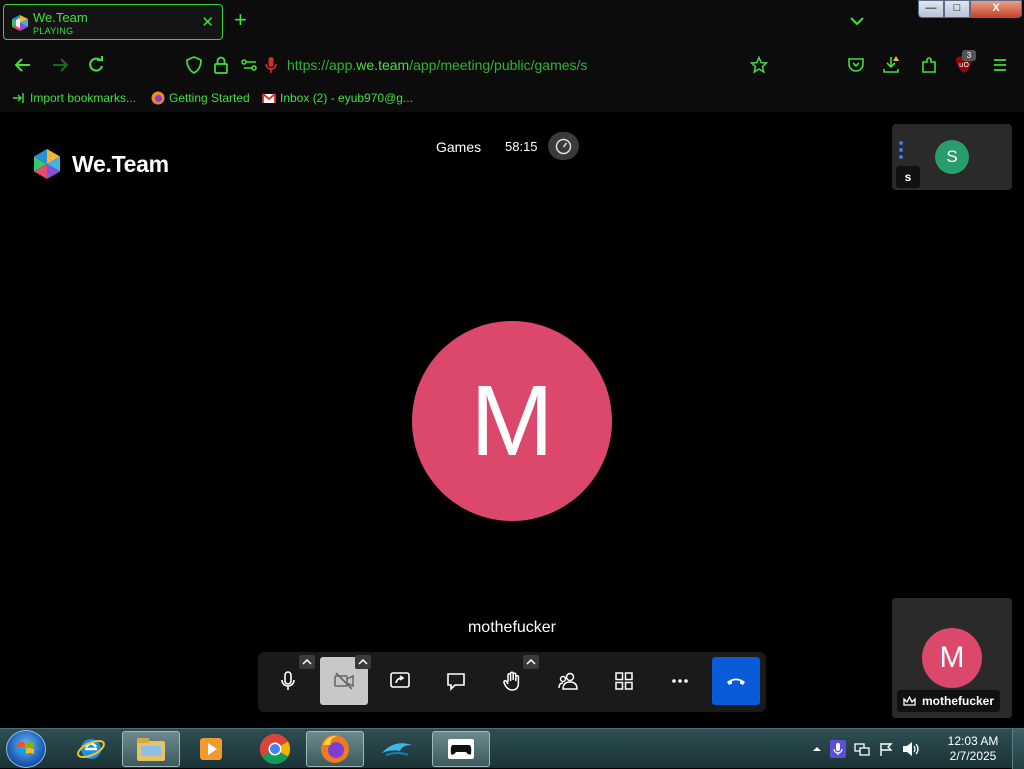 The width and height of the screenshot is (1024, 769). What do you see at coordinates (973, 741) in the screenshot?
I see `clock-time: 12:03 AM` at bounding box center [973, 741].